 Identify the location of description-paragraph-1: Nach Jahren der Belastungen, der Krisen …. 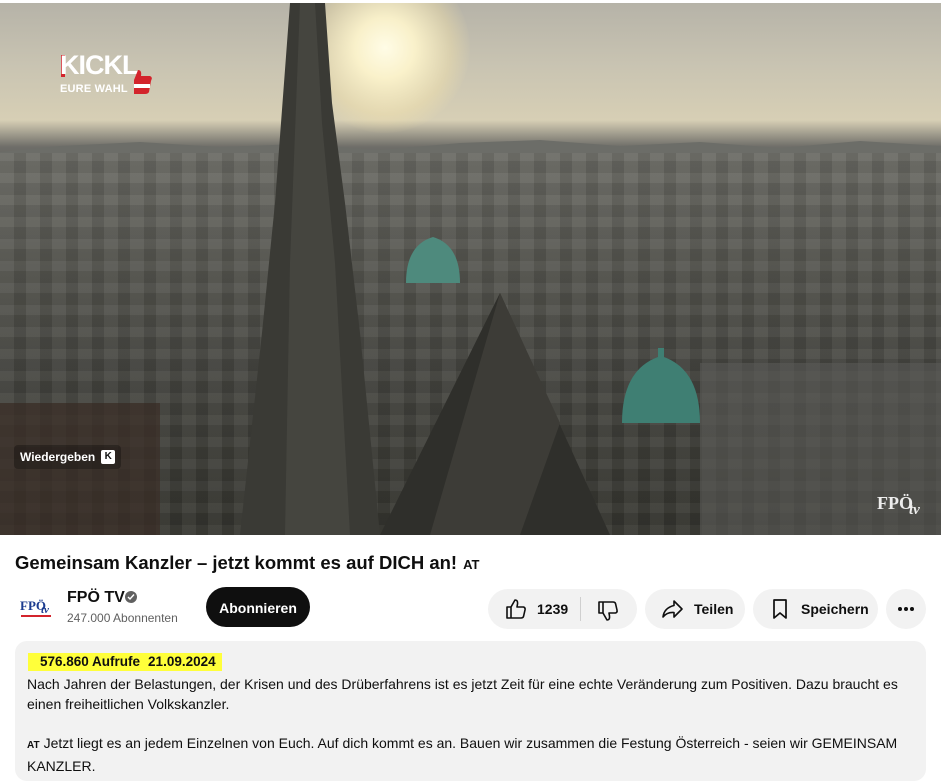
(462, 694).